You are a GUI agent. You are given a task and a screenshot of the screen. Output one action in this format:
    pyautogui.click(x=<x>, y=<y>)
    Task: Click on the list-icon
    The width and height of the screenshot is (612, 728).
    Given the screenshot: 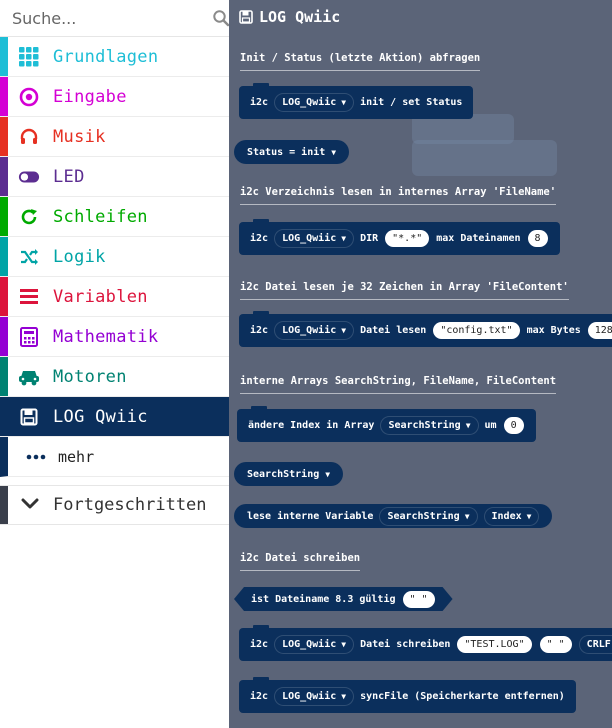 What is the action you would take?
    pyautogui.click(x=29, y=297)
    